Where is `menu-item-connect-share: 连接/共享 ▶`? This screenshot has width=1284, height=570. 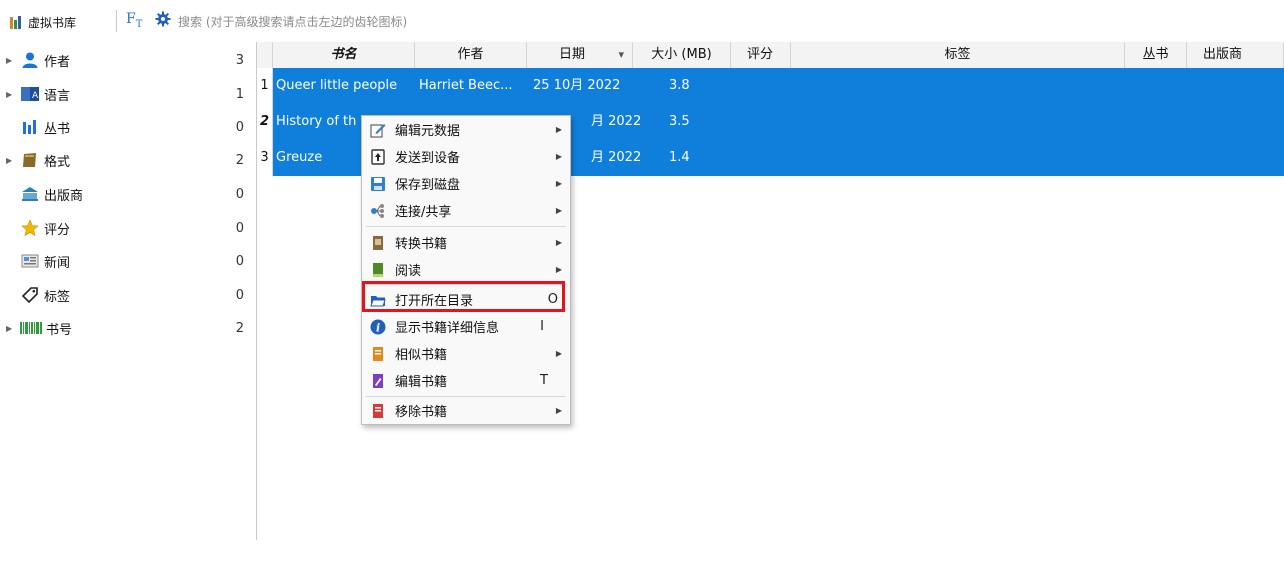 menu-item-connect-share: 连接/共享 ▶ is located at coordinates (466, 210).